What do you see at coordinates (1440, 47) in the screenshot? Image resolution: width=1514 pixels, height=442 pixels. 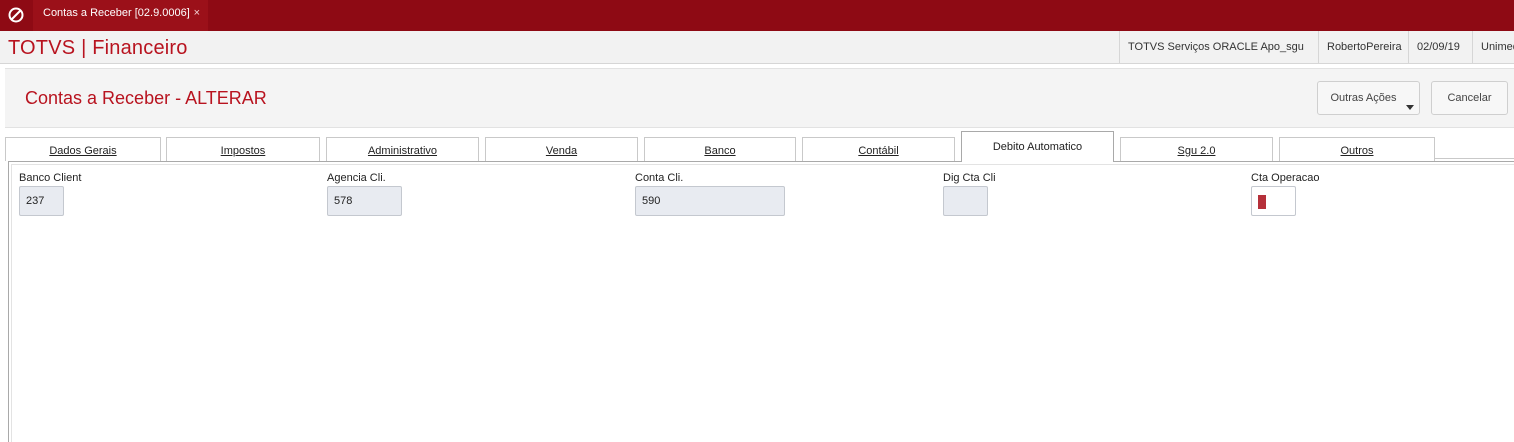 I see `date-info: 02/09/19` at bounding box center [1440, 47].